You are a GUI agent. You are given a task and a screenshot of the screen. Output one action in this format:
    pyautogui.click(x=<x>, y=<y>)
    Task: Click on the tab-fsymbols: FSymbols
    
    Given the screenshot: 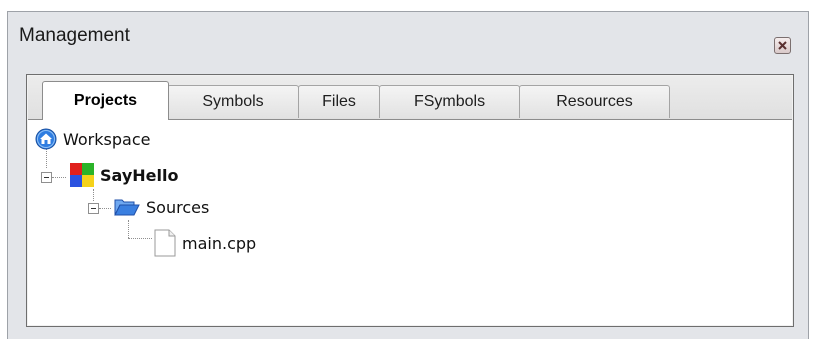 What is the action you would take?
    pyautogui.click(x=449, y=101)
    